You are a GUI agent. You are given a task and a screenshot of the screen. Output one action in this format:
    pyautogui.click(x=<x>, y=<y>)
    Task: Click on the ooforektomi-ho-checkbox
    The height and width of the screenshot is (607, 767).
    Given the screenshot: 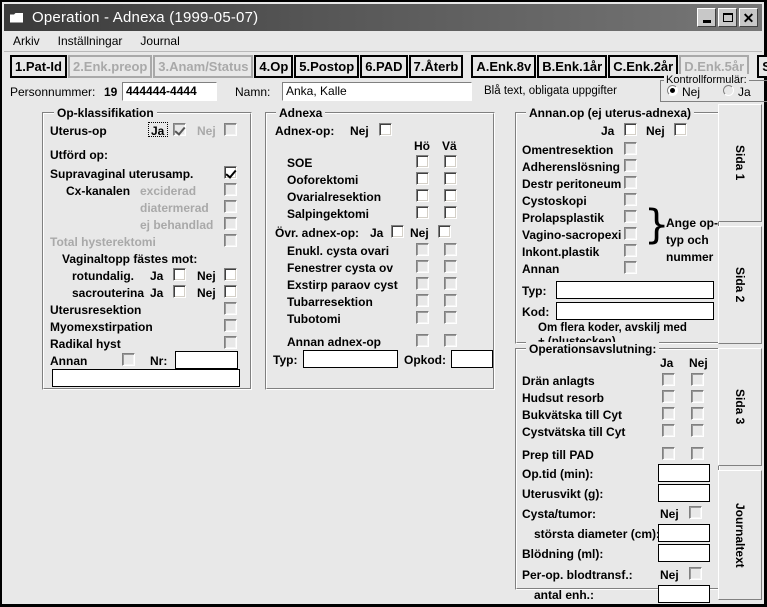 What is the action you would take?
    pyautogui.click(x=422, y=178)
    